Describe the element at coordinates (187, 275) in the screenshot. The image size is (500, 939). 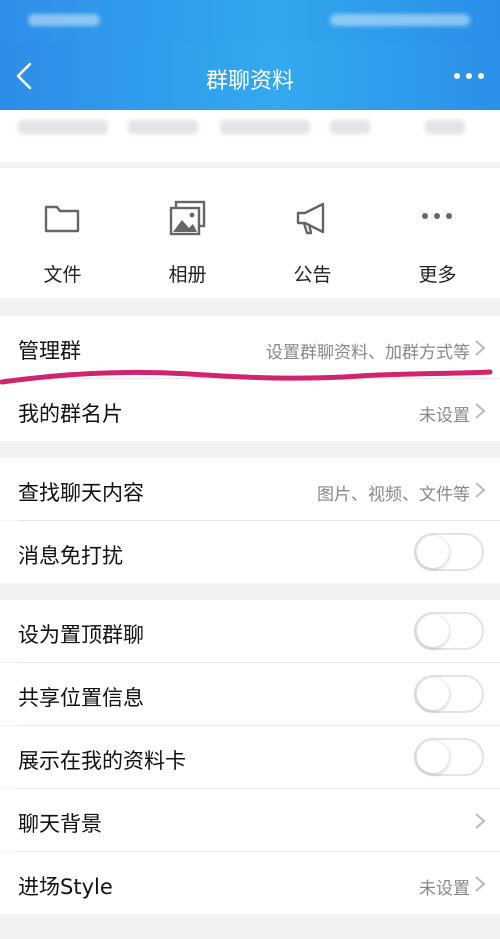
I see `action-album-label: 相册` at that location.